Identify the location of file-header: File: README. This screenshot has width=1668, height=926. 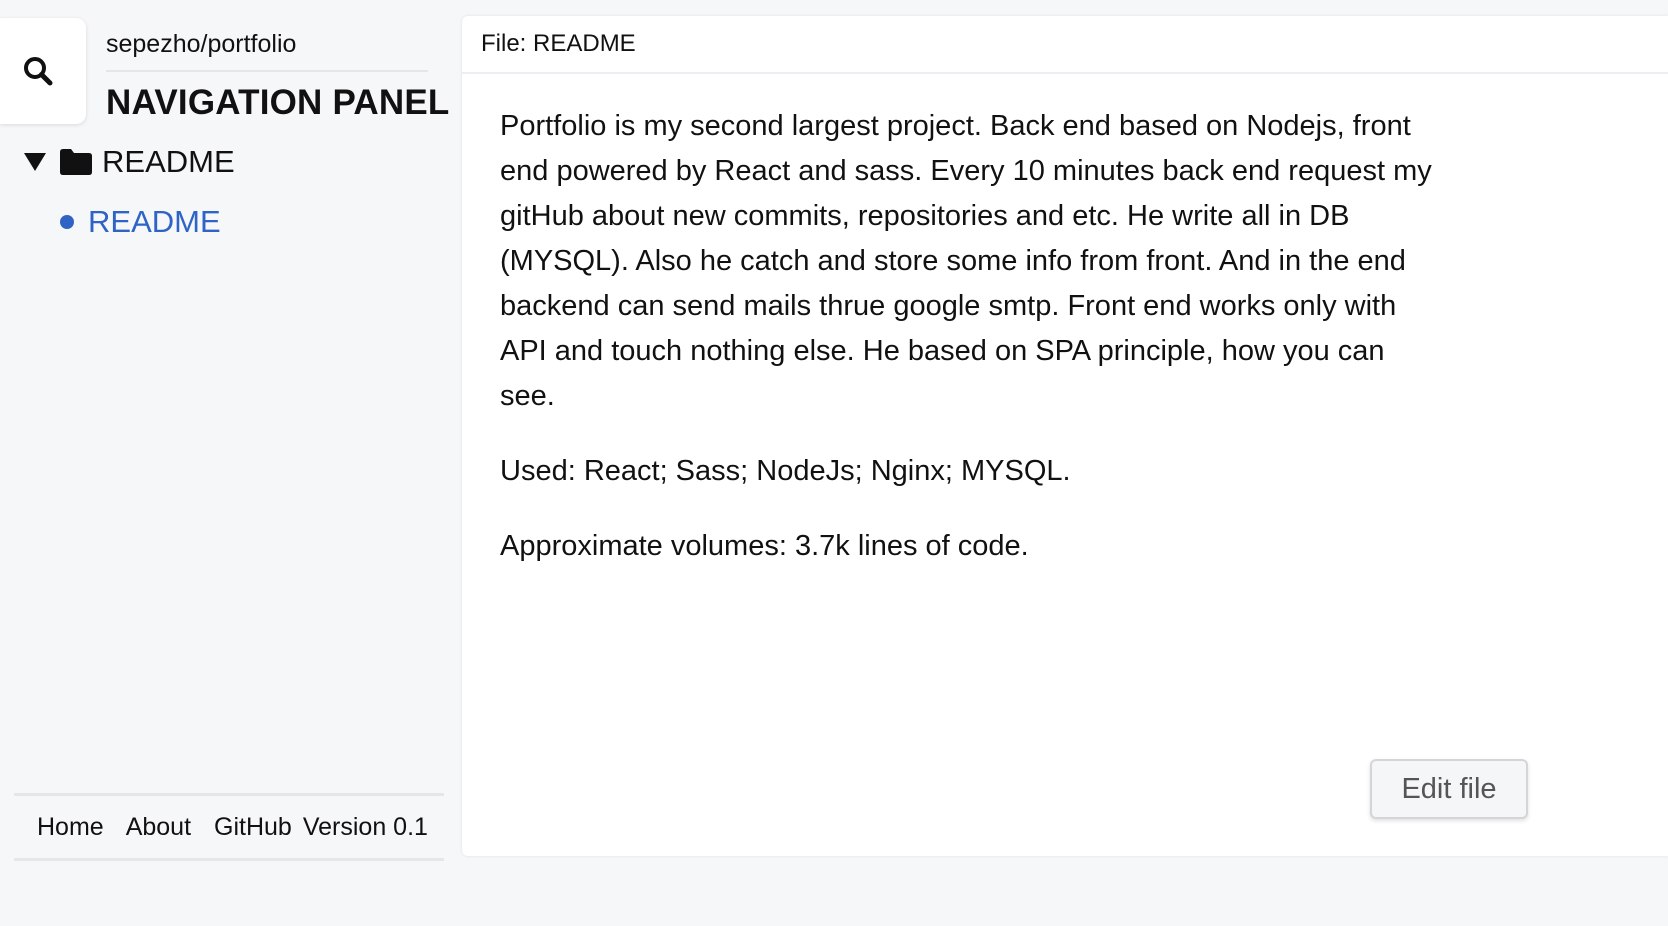
(1065, 45).